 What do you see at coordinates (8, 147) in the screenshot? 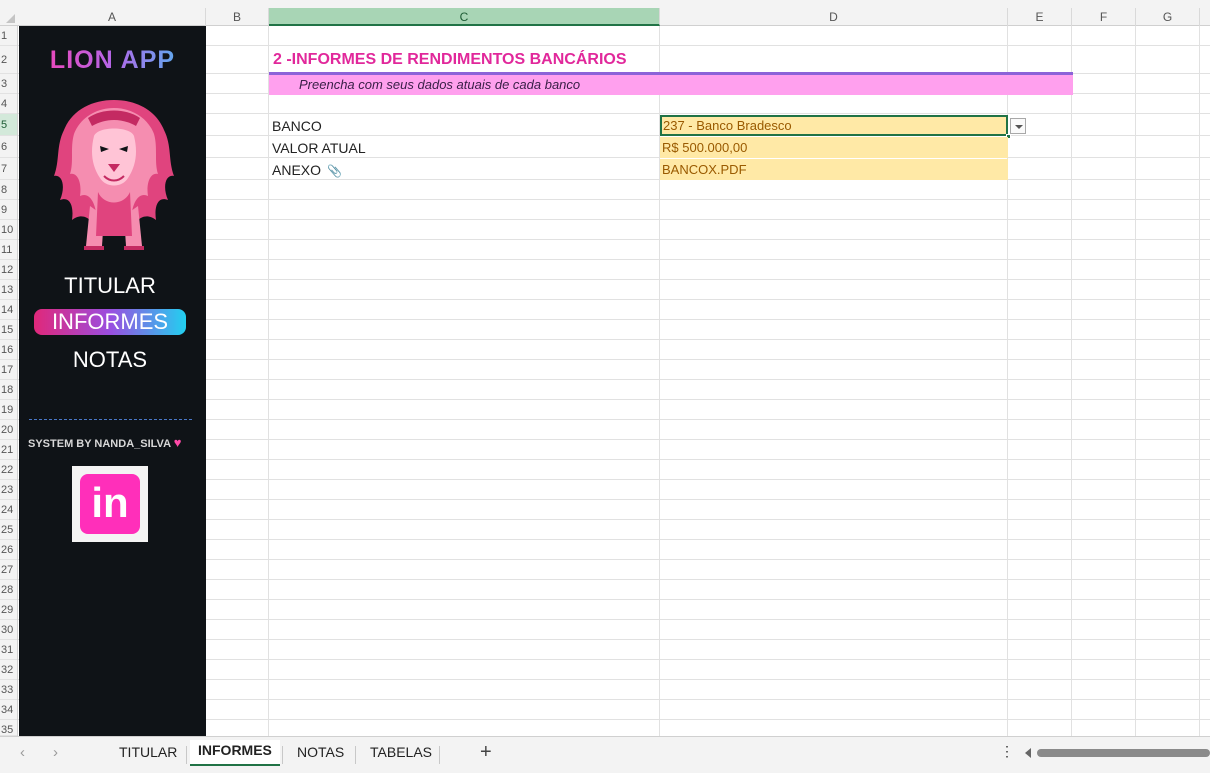
I see `row-header: 6` at bounding box center [8, 147].